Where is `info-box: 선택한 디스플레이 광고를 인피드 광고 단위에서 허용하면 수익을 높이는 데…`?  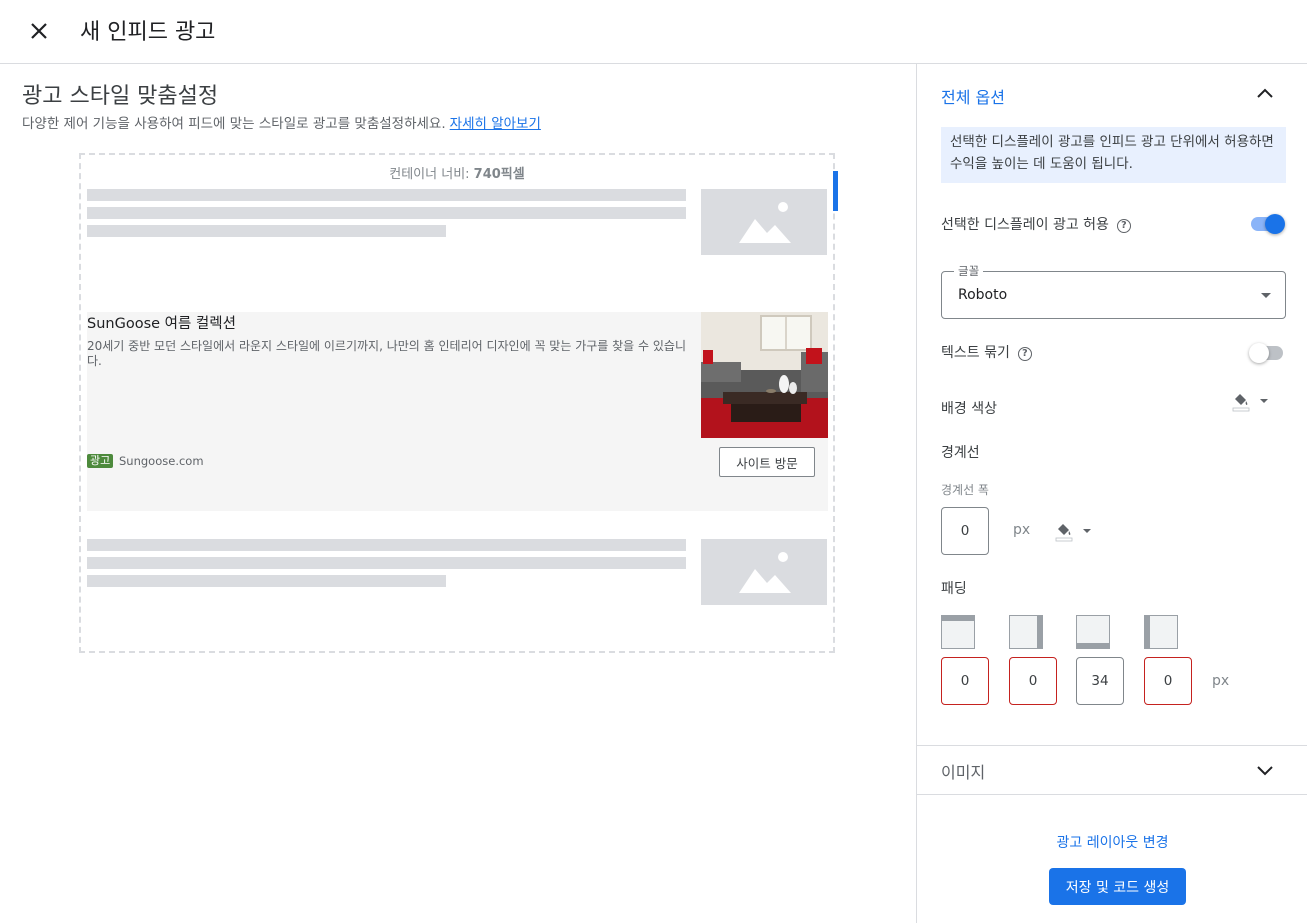 info-box: 선택한 디스플레이 광고를 인피드 광고 단위에서 허용하면 수익을 높이는 데… is located at coordinates (1113, 155).